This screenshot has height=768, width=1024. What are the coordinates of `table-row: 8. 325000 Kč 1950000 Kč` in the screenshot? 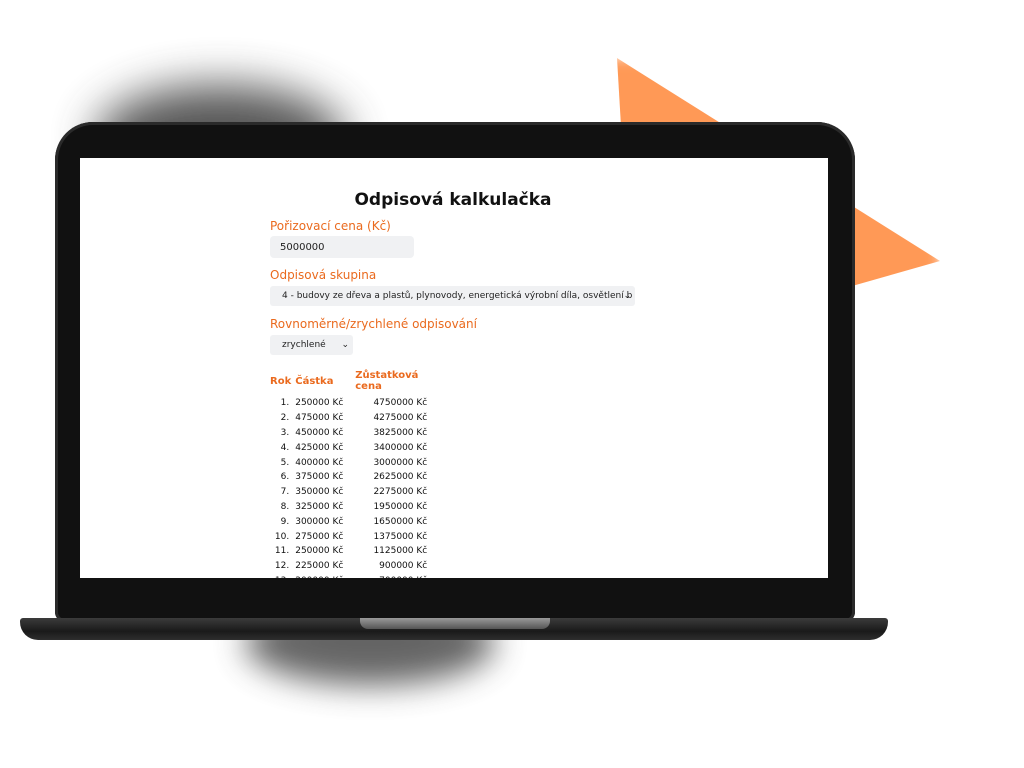 It's located at (349, 507).